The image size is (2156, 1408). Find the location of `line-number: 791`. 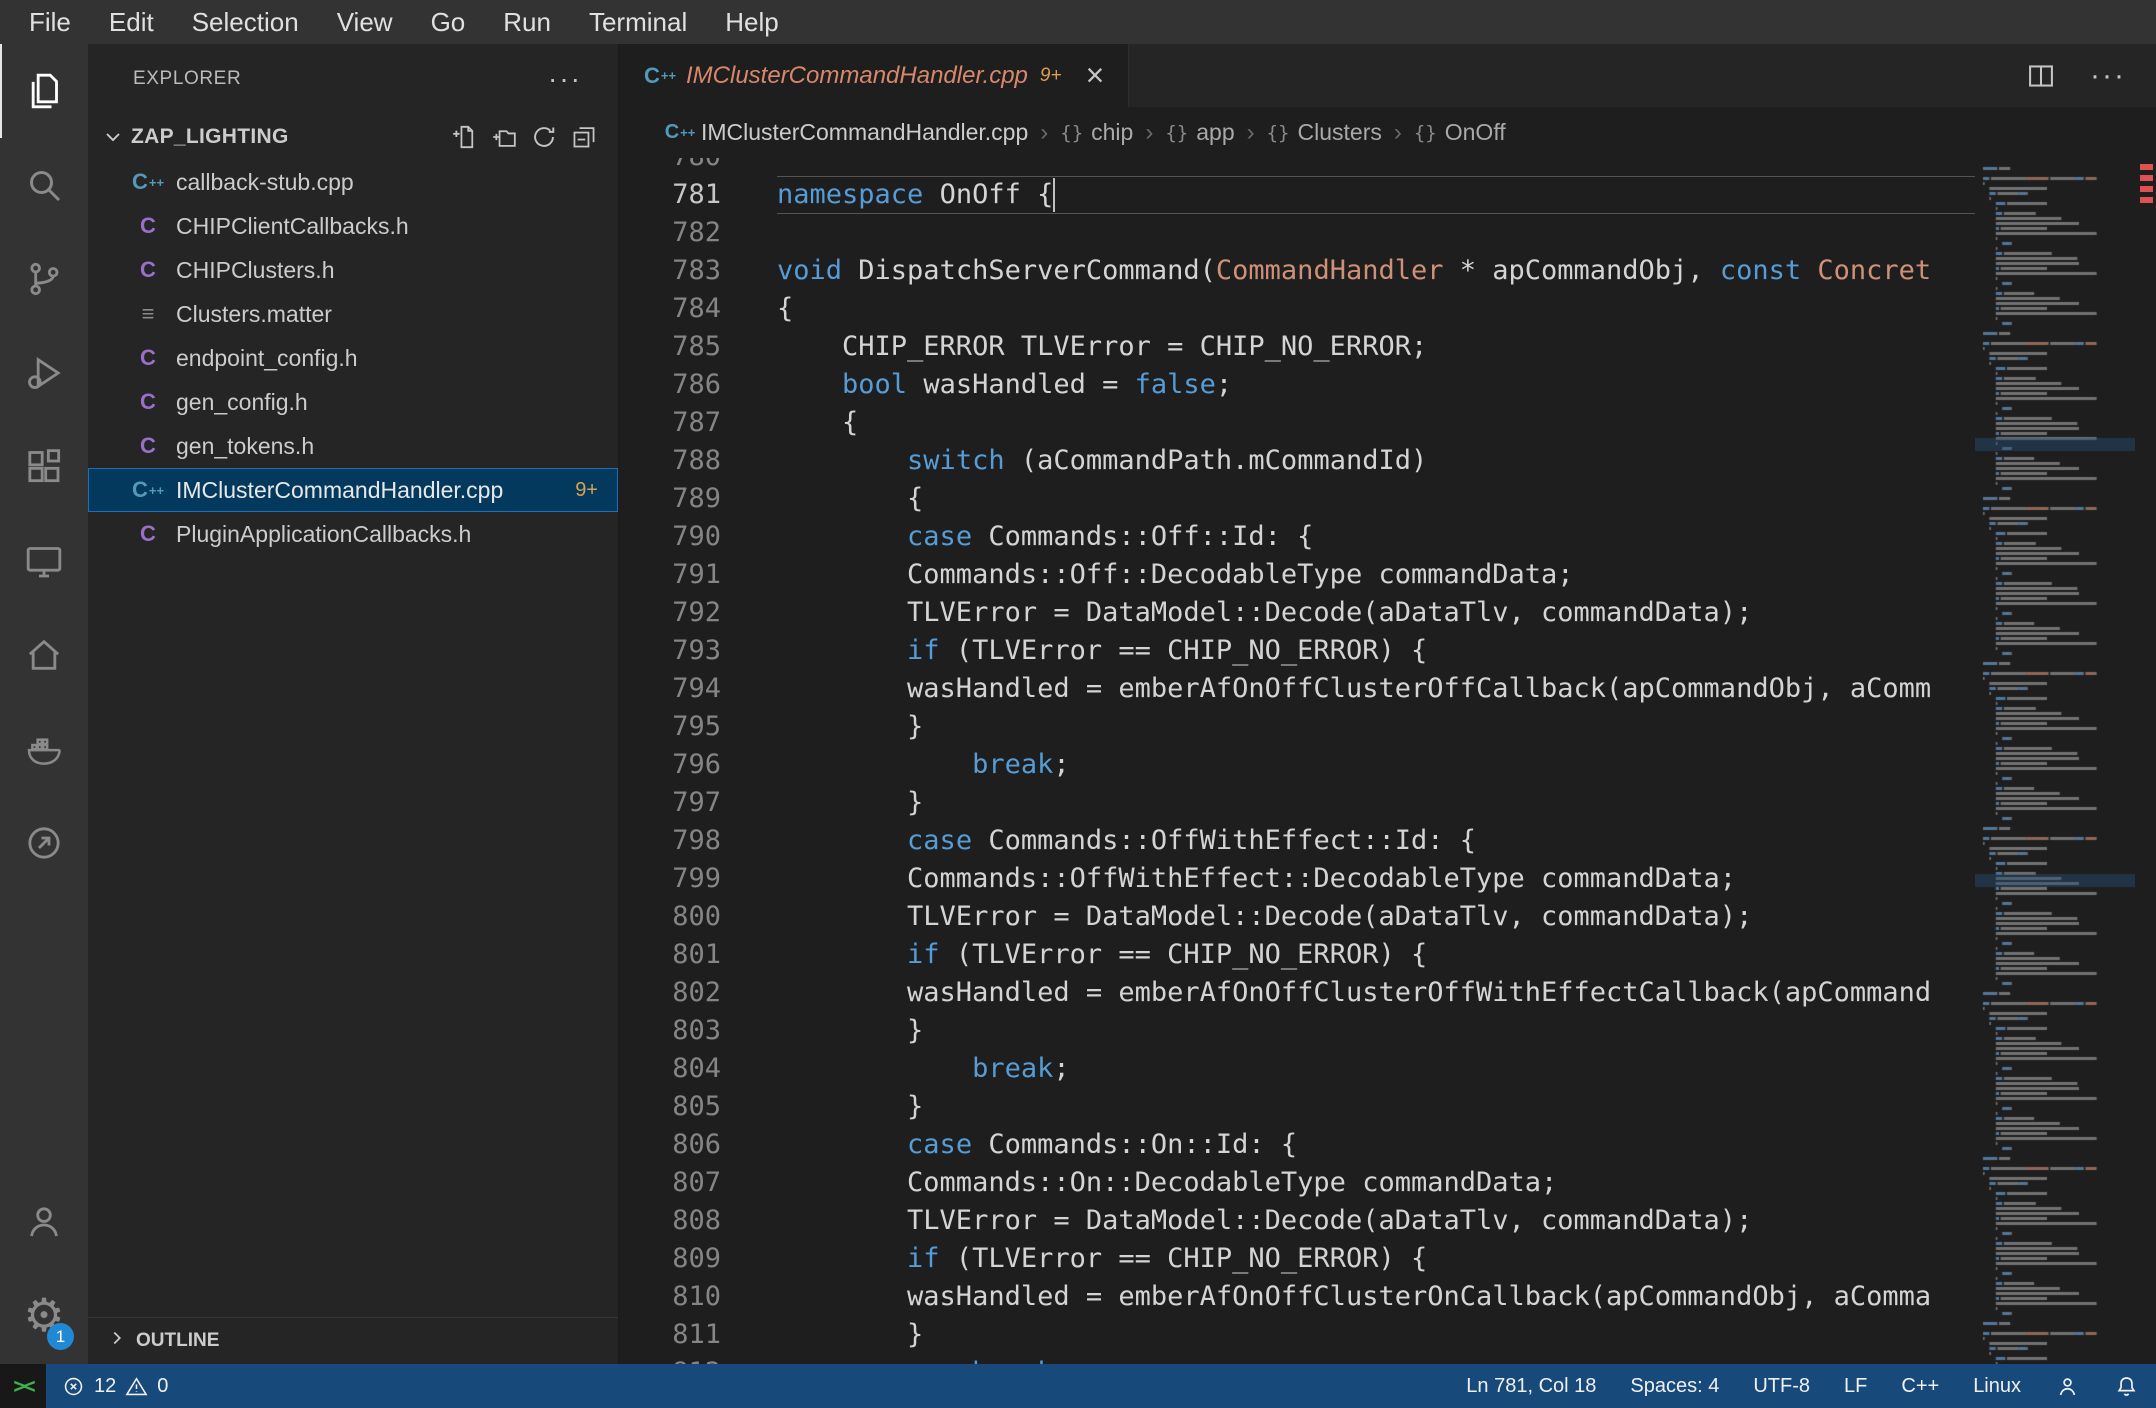

line-number: 791 is located at coordinates (698, 575).